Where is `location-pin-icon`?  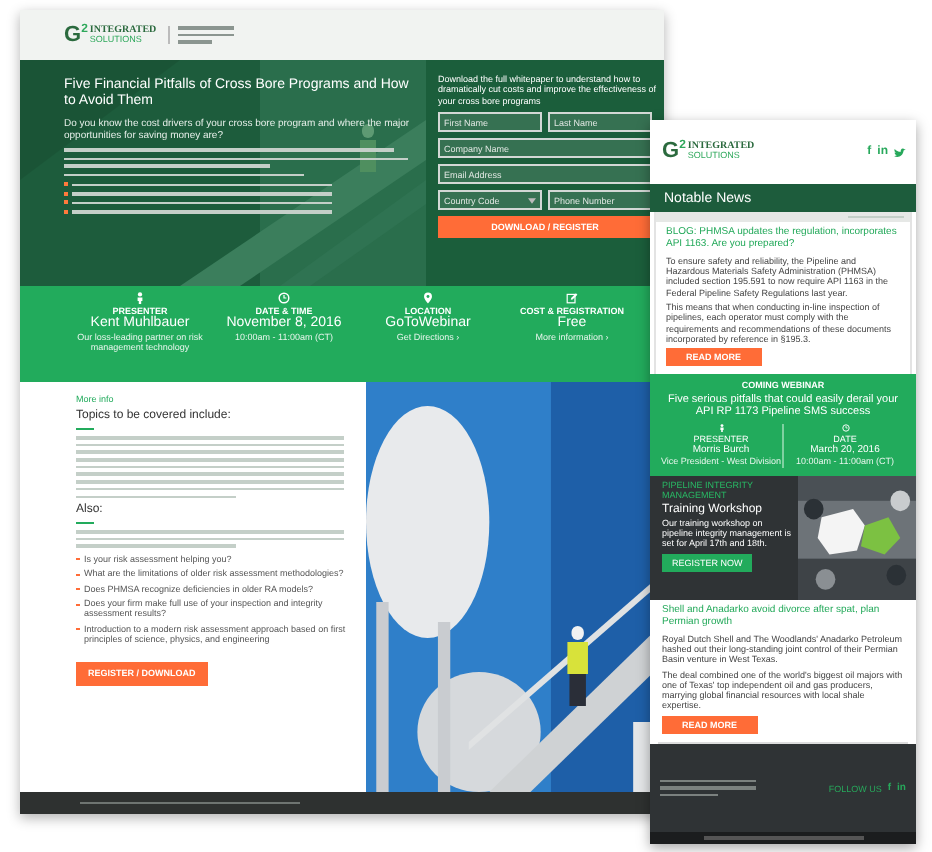 location-pin-icon is located at coordinates (428, 298).